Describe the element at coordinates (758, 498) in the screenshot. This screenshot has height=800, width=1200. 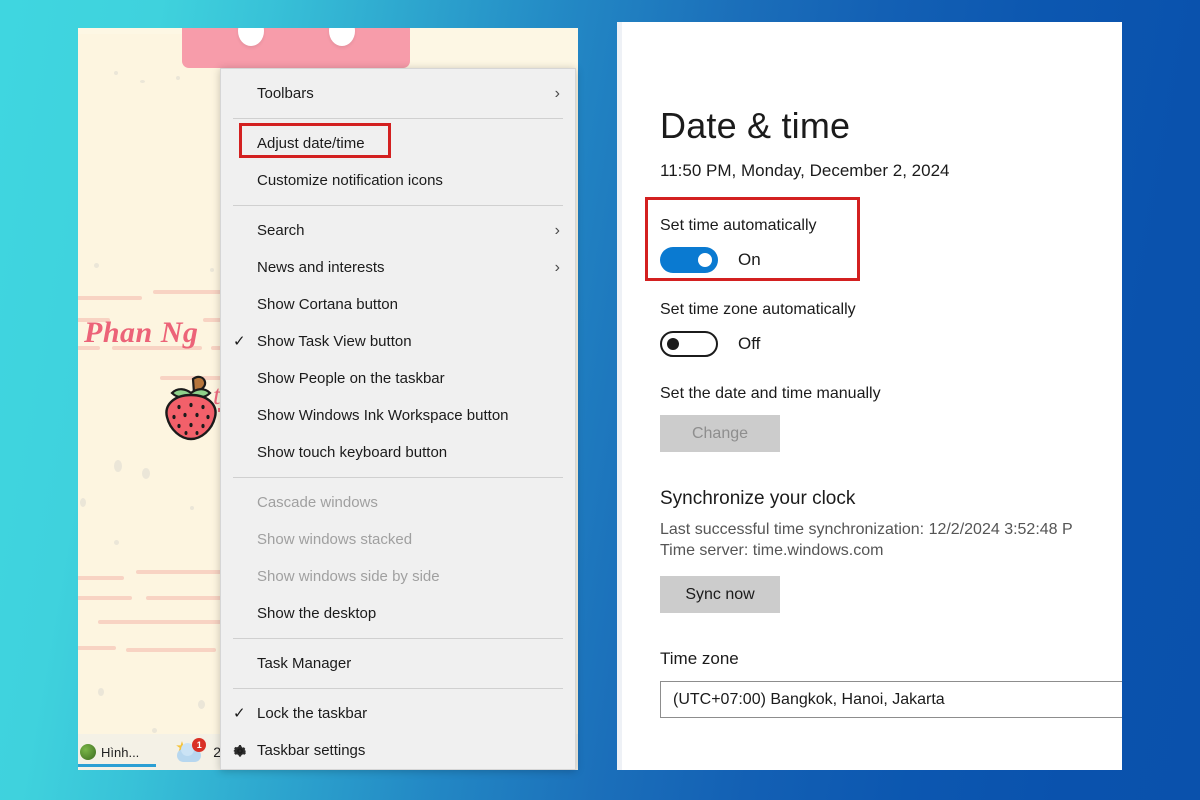
I see `synchronize-clock-heading: Synchronize your clock` at that location.